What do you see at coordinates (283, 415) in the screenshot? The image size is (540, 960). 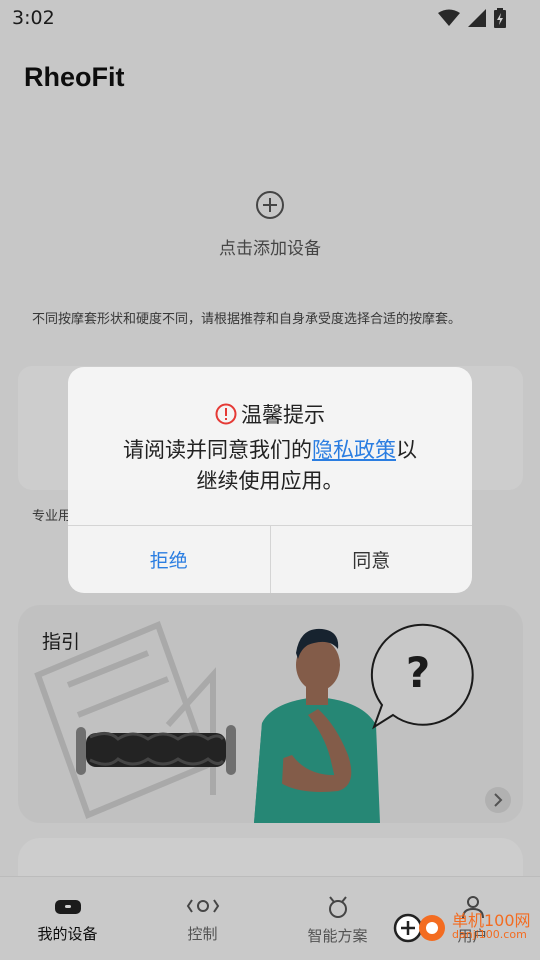 I see `dialog-title-text: 温馨提示` at bounding box center [283, 415].